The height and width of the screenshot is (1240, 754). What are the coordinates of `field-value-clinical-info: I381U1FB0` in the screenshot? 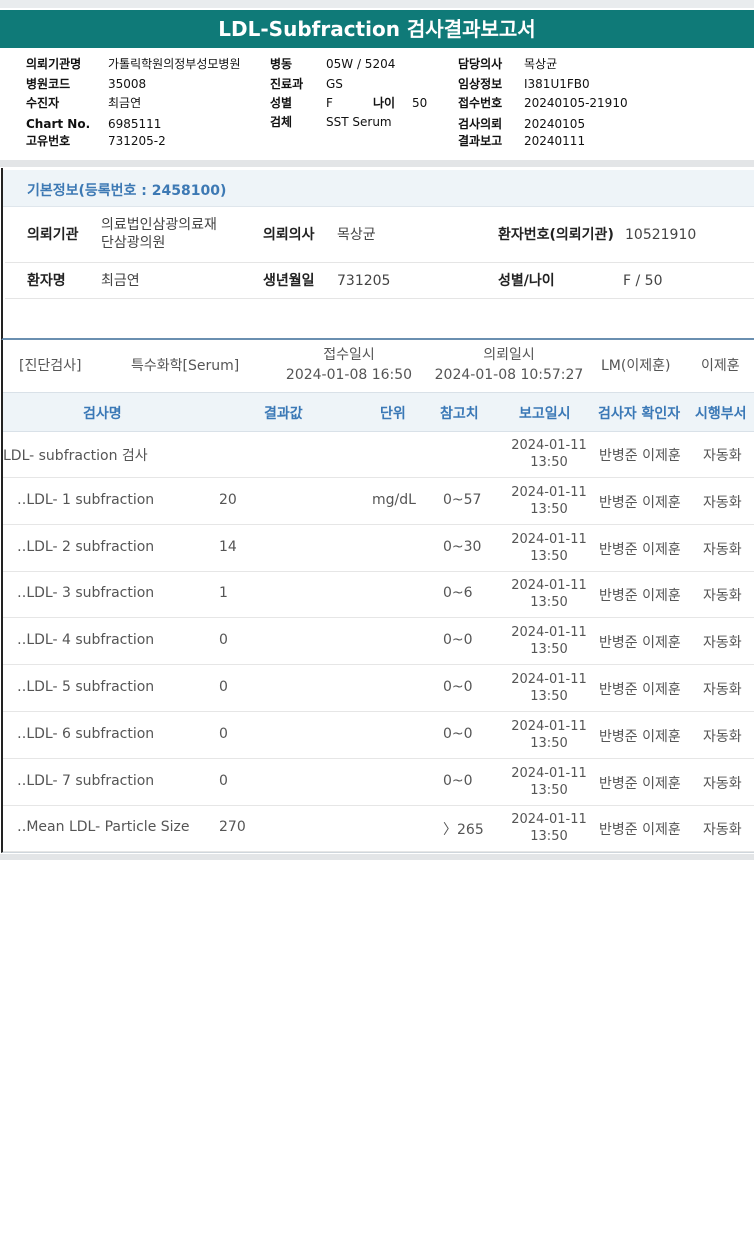 It's located at (557, 84).